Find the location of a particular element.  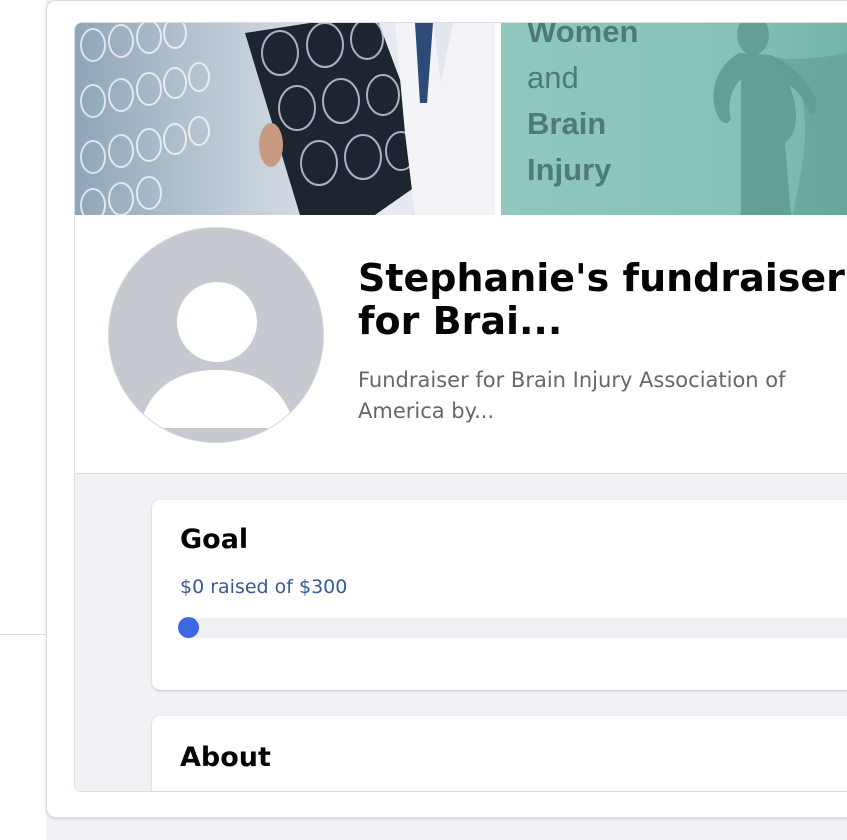

superhero-silhouette-icon is located at coordinates (780, 119).